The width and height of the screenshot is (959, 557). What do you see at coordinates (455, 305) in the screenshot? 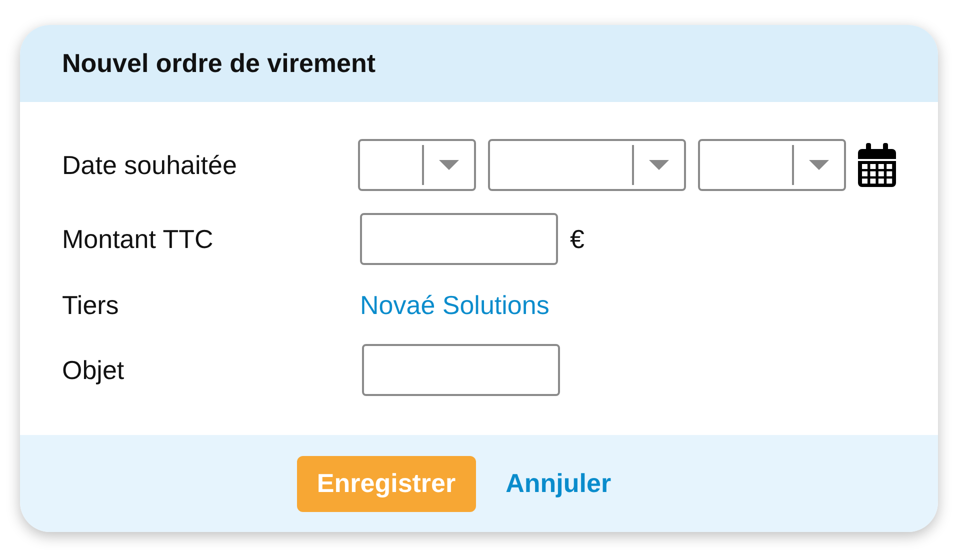
I see `payee-link: Novaé Solutions` at bounding box center [455, 305].